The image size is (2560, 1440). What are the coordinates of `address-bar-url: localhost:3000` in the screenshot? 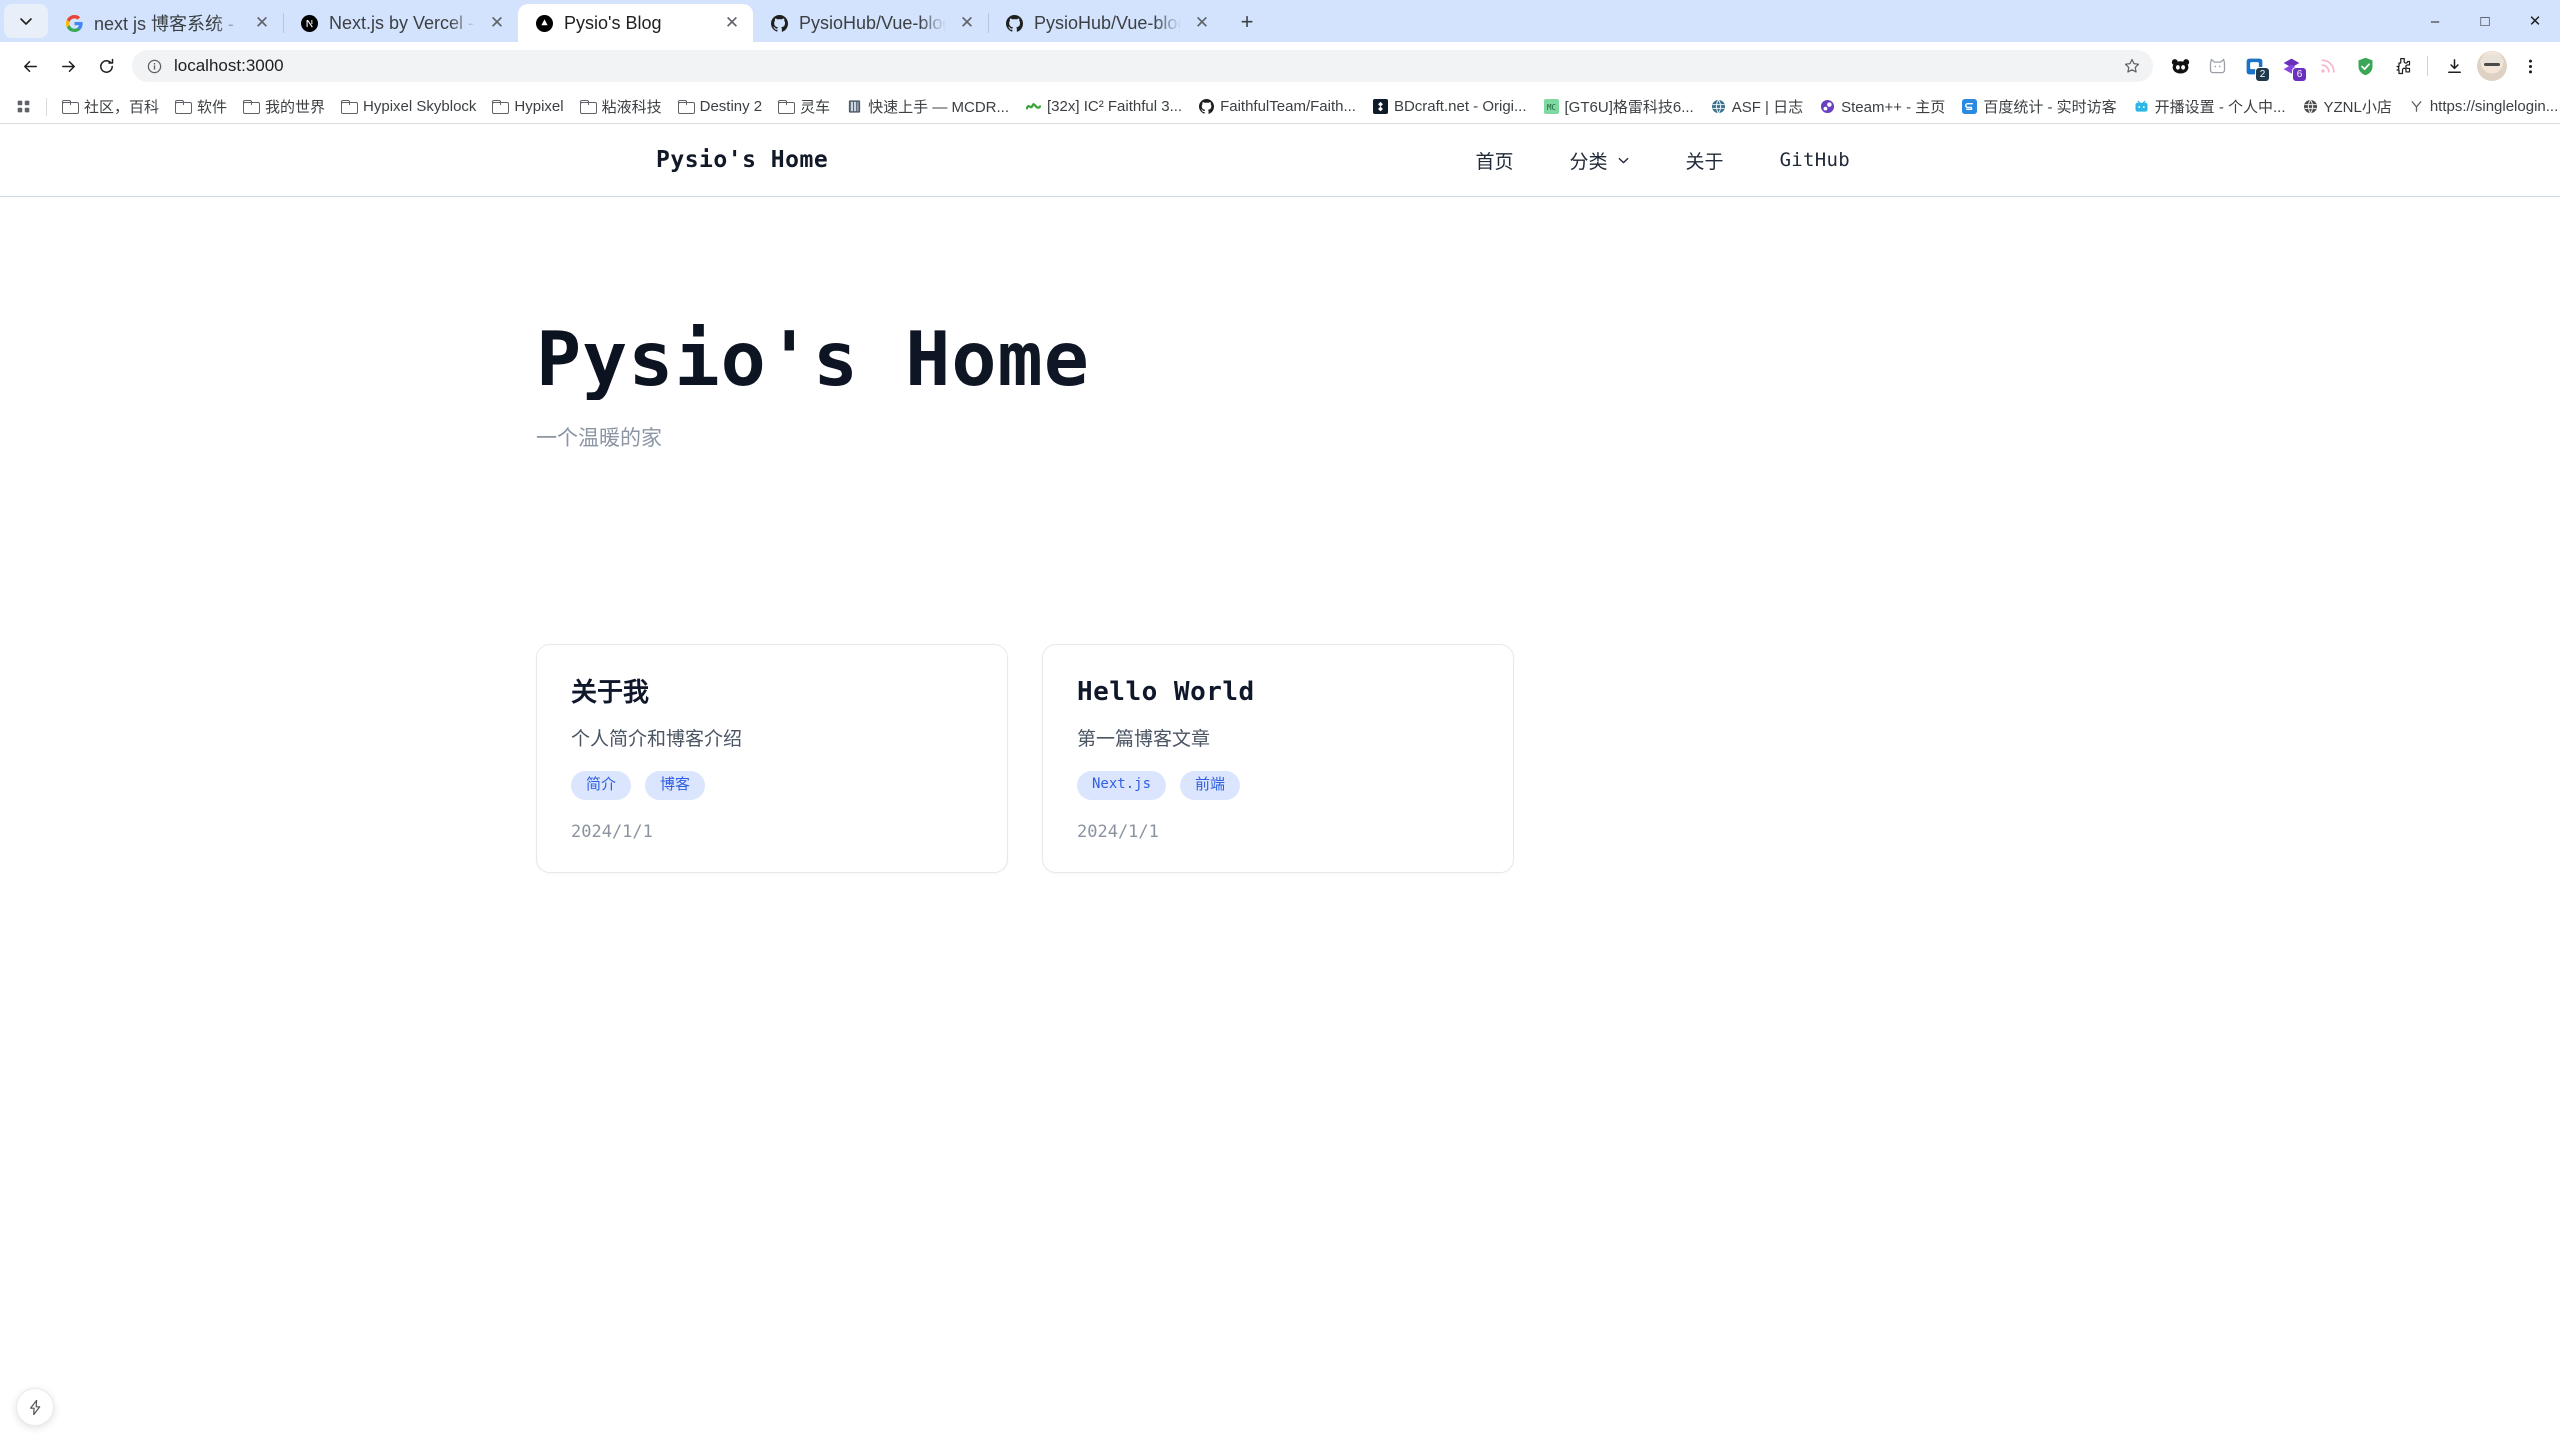 It's located at (229, 65).